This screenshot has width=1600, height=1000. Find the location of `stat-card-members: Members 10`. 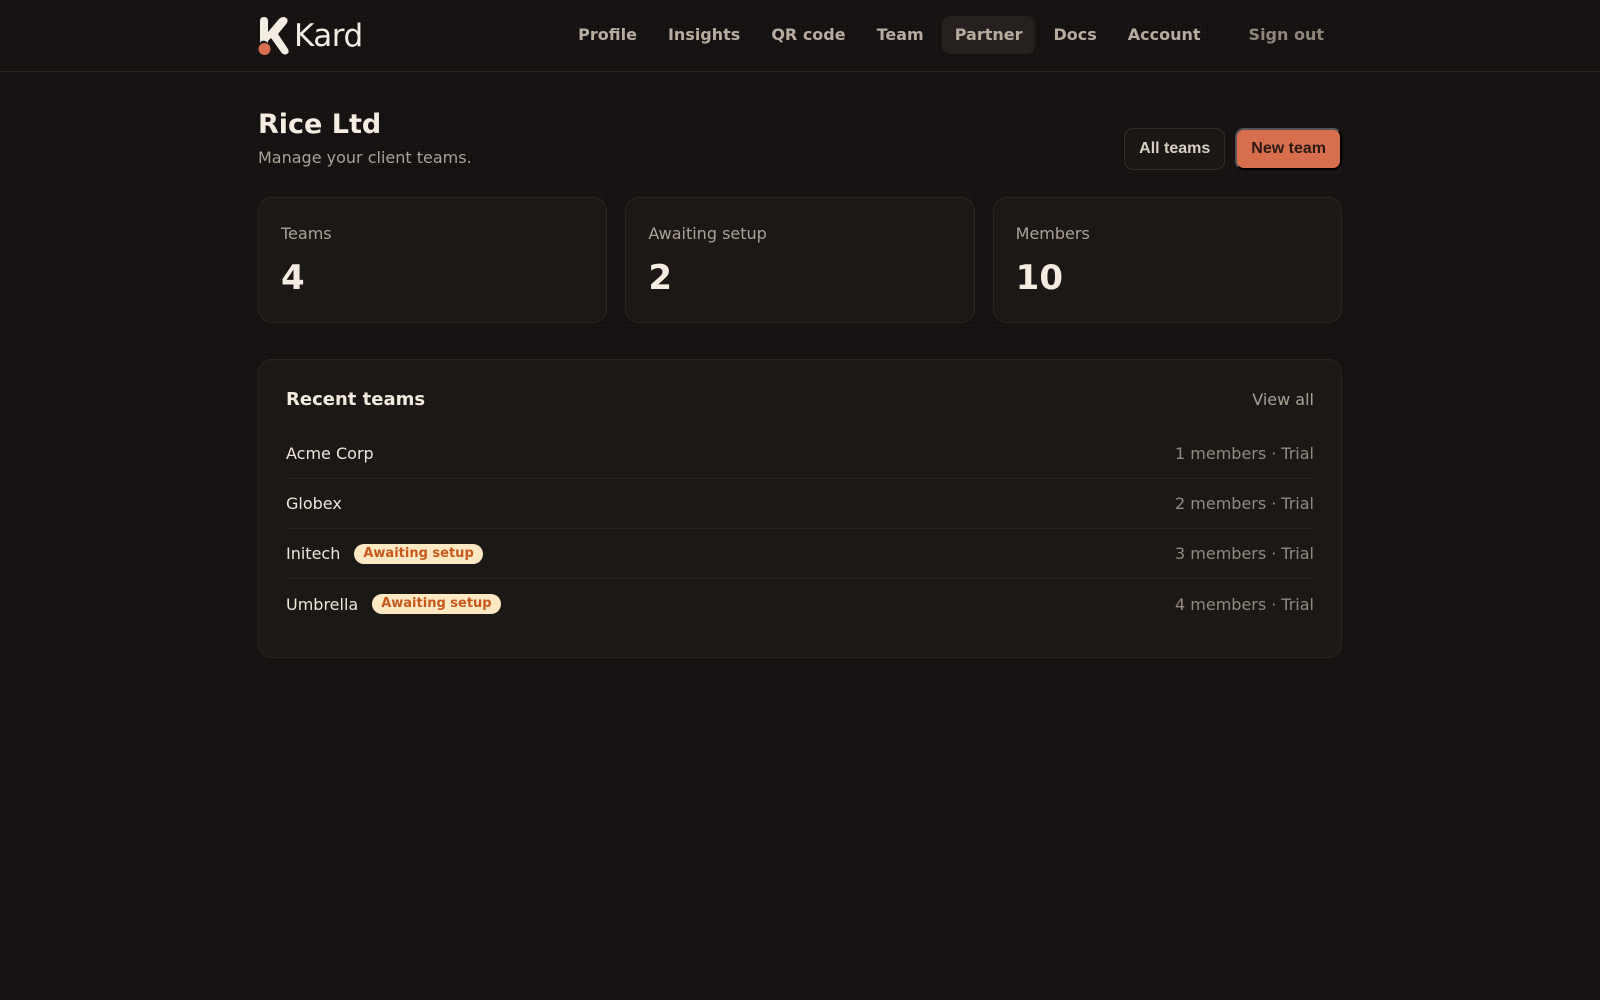

stat-card-members: Members 10 is located at coordinates (1167, 260).